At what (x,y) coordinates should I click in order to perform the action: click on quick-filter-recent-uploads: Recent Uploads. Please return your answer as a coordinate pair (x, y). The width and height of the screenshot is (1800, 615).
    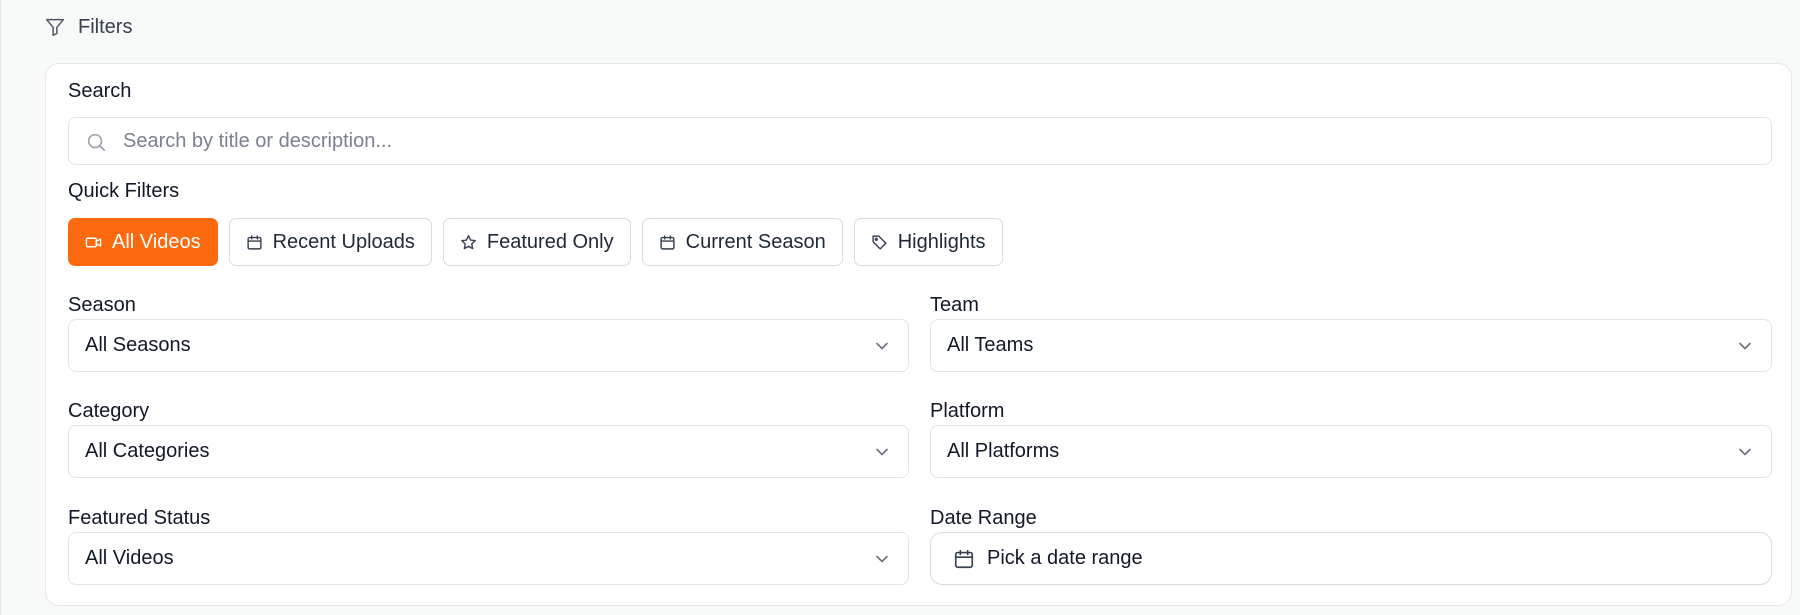
    Looking at the image, I should click on (330, 242).